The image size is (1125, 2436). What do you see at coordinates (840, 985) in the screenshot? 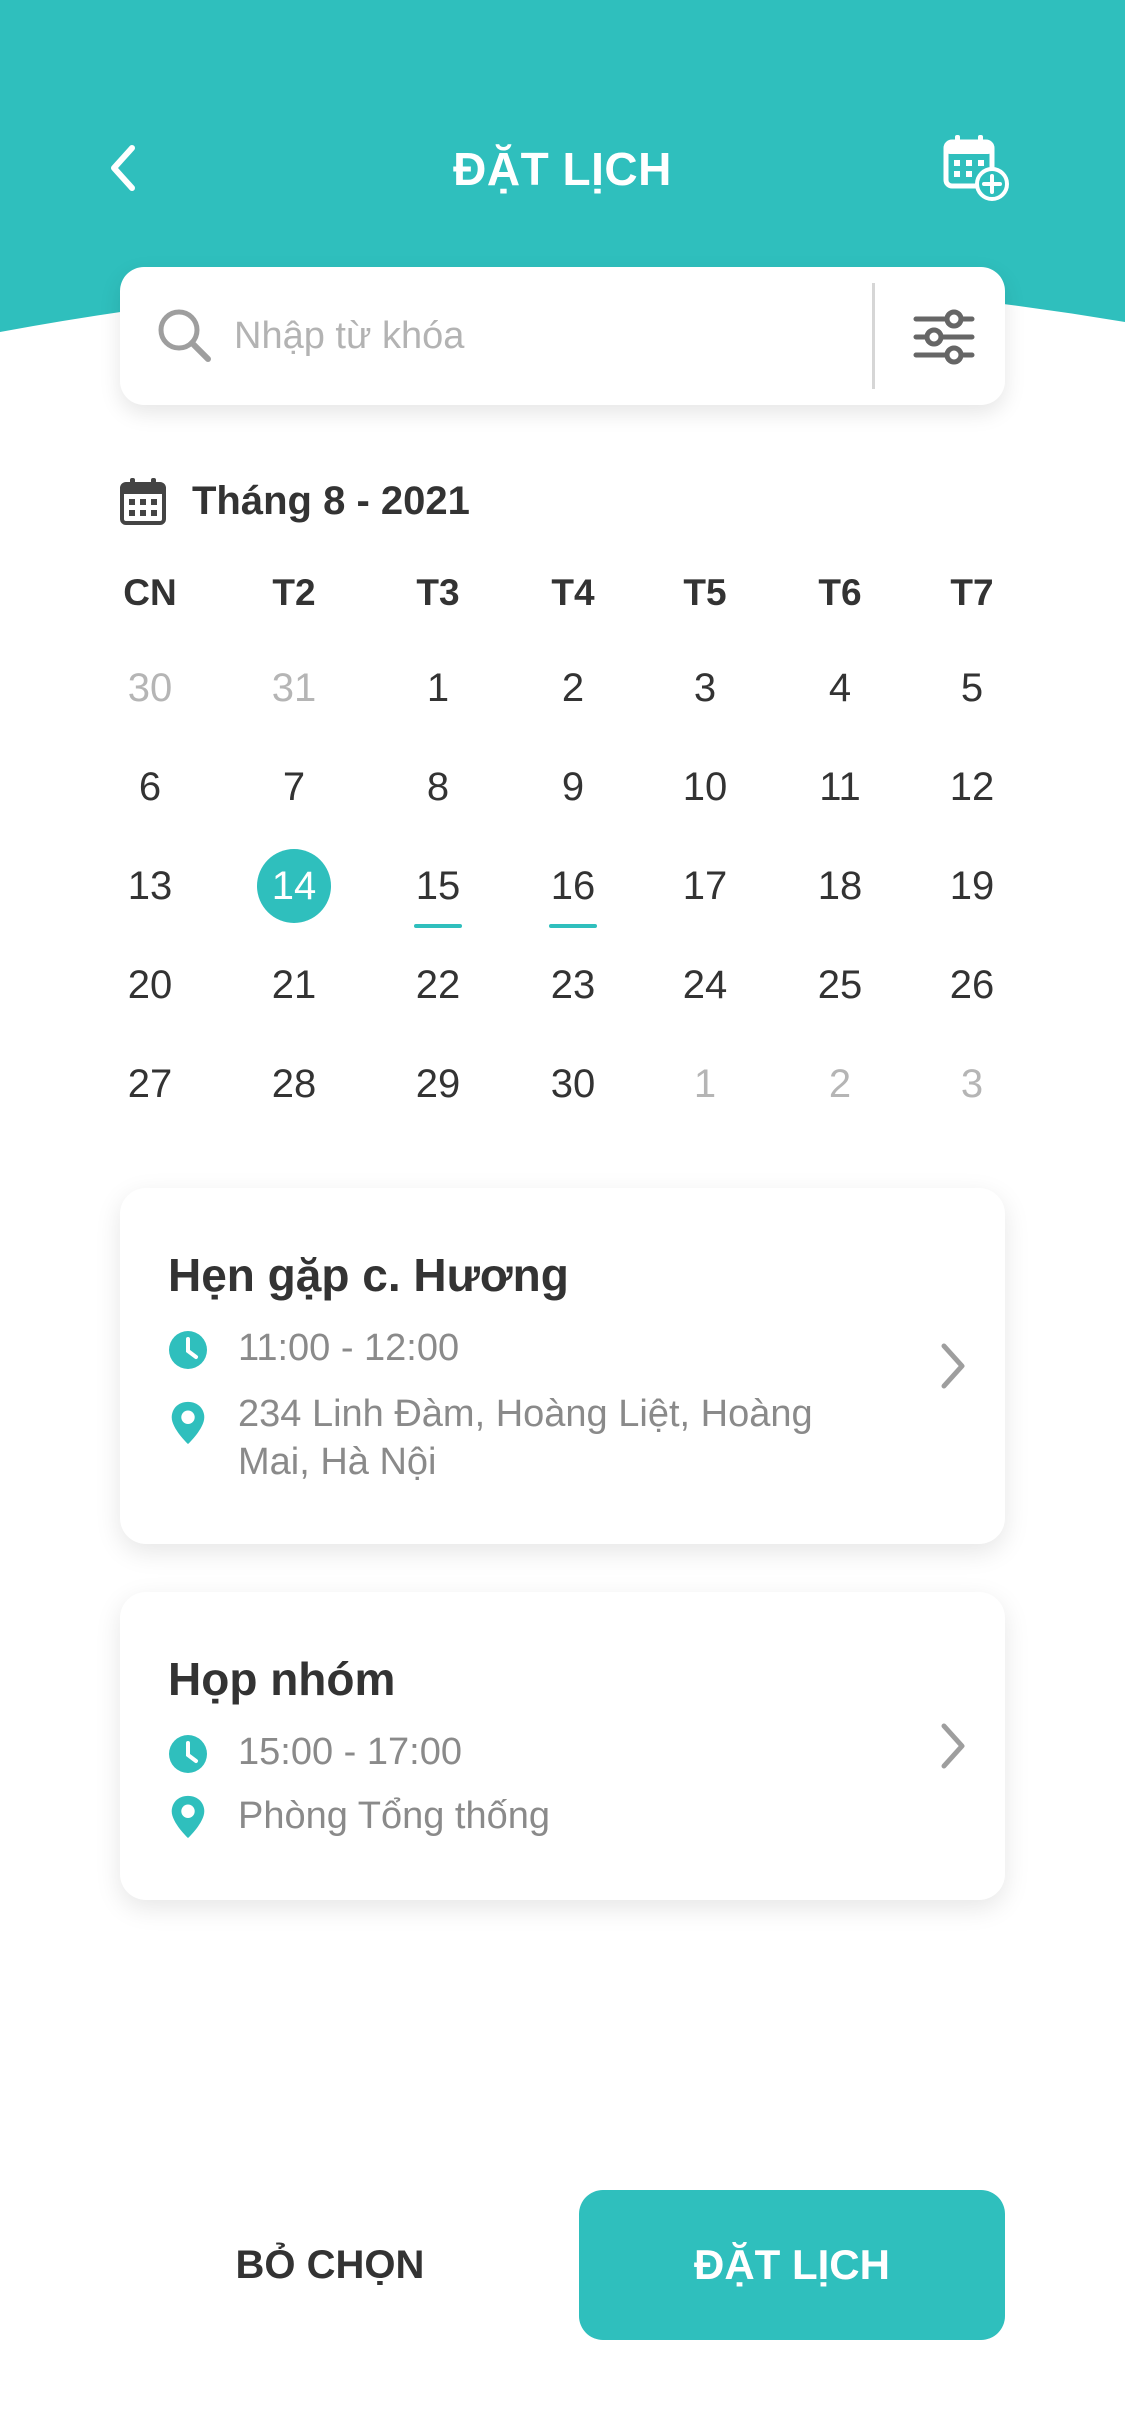
I see `calendar-day: 25` at bounding box center [840, 985].